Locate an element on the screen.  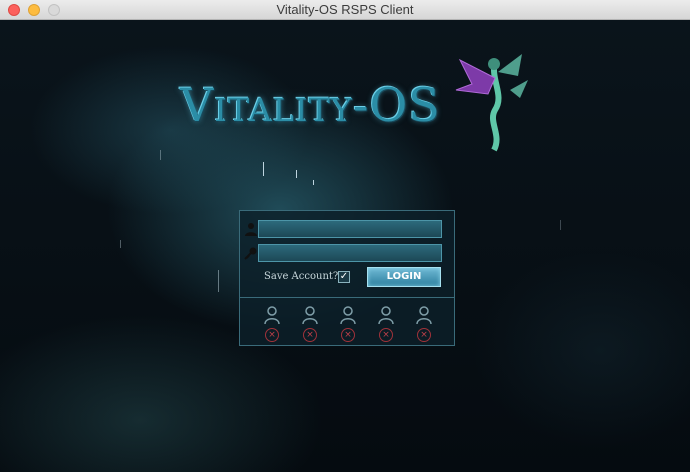
saved-account-slot-5: × is located at coordinates (424, 326).